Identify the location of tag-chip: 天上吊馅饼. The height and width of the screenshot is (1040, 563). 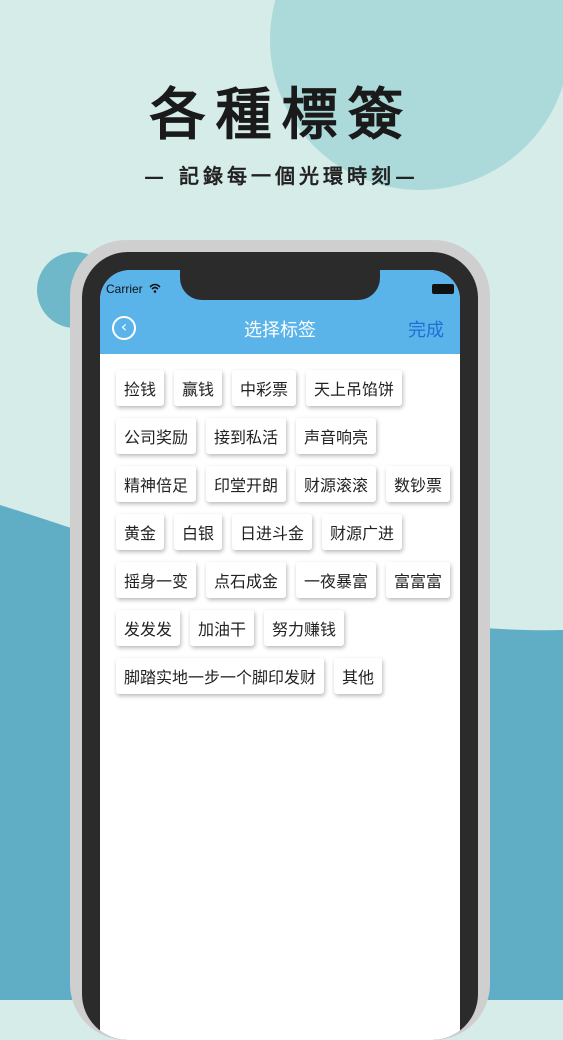
(354, 388).